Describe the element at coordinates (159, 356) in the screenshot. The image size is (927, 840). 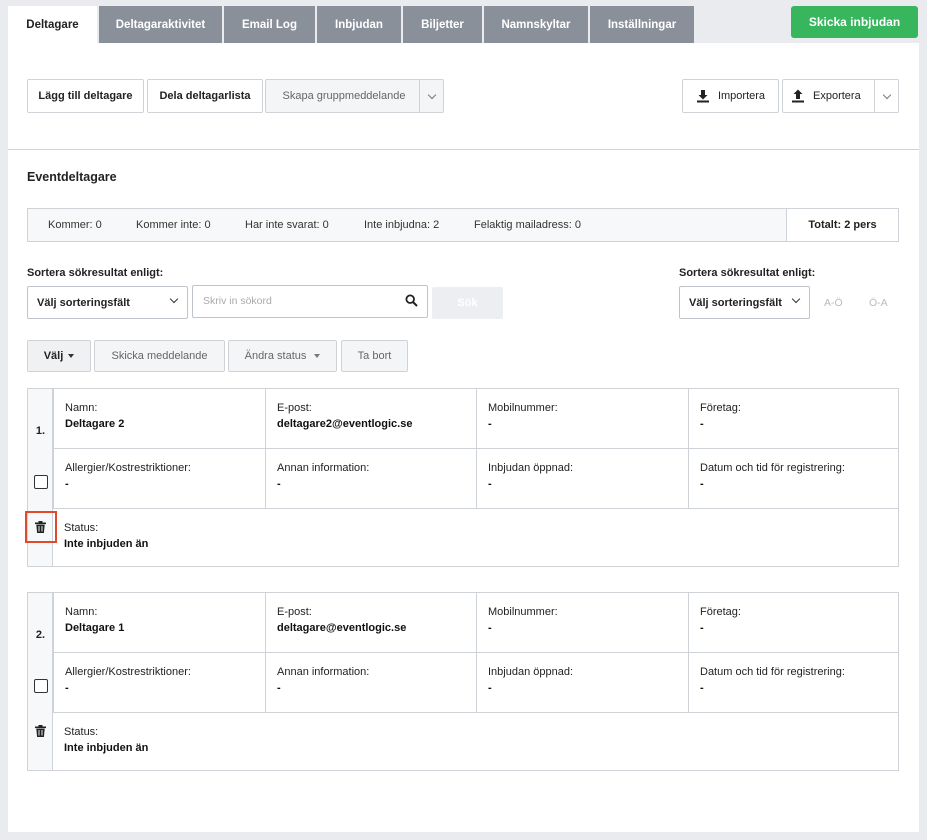
I see `send-message-button: Skicka meddelande` at that location.